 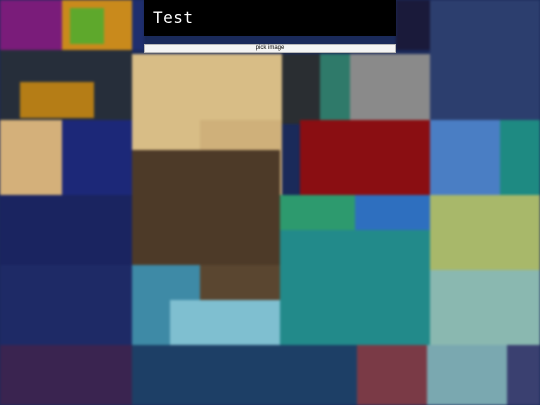 What do you see at coordinates (270, 18) in the screenshot?
I see `title-bar: Test` at bounding box center [270, 18].